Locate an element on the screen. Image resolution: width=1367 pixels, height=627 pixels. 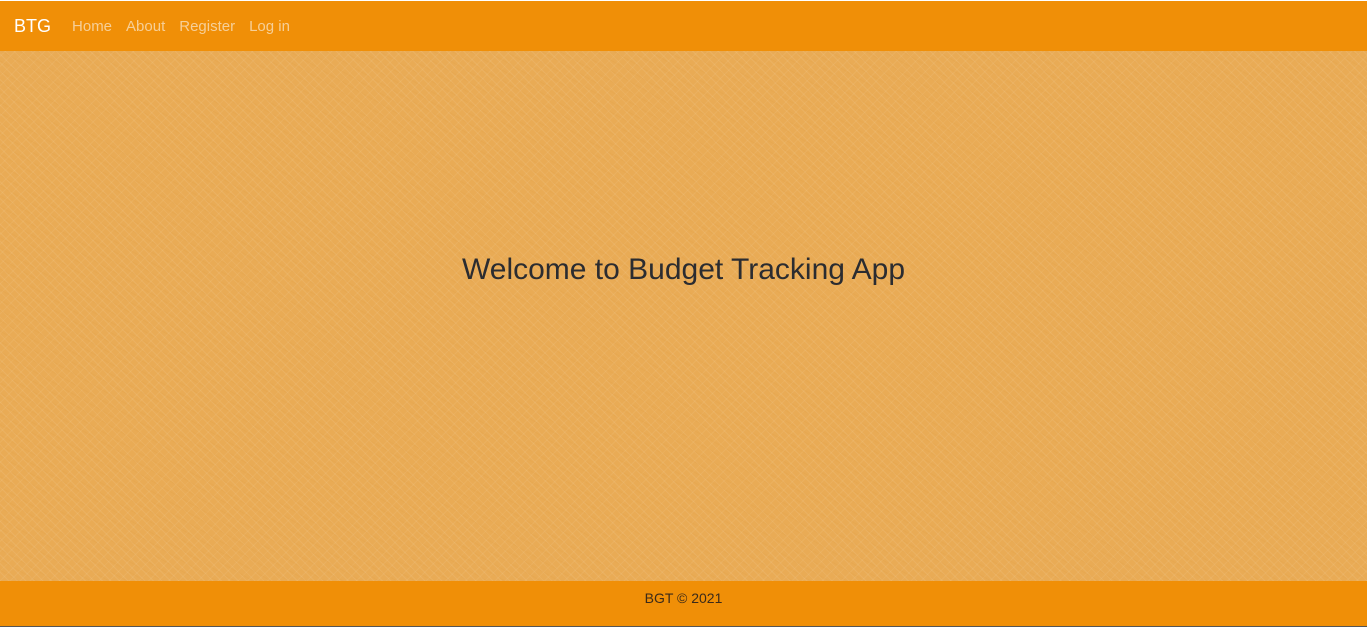
nav-link-home: Home is located at coordinates (92, 26).